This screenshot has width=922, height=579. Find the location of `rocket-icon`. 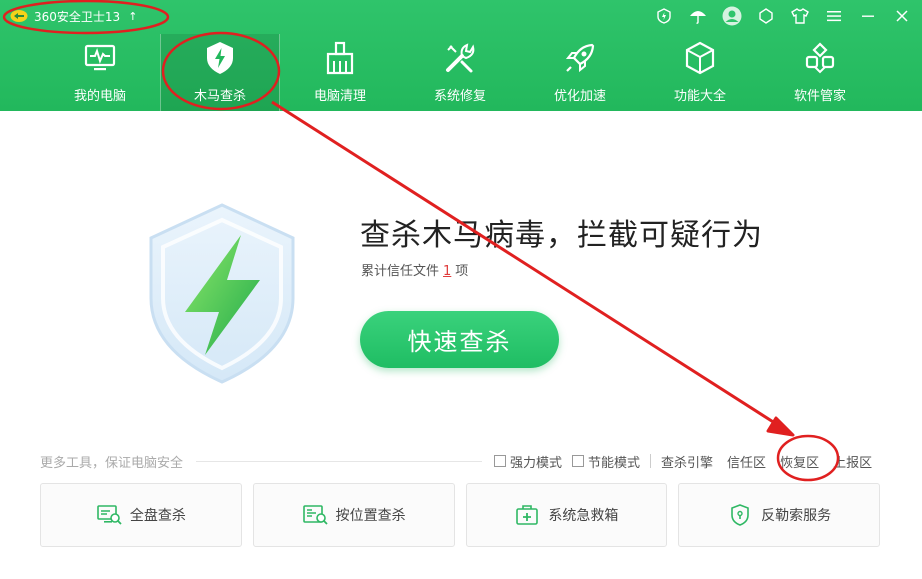

rocket-icon is located at coordinates (580, 58).